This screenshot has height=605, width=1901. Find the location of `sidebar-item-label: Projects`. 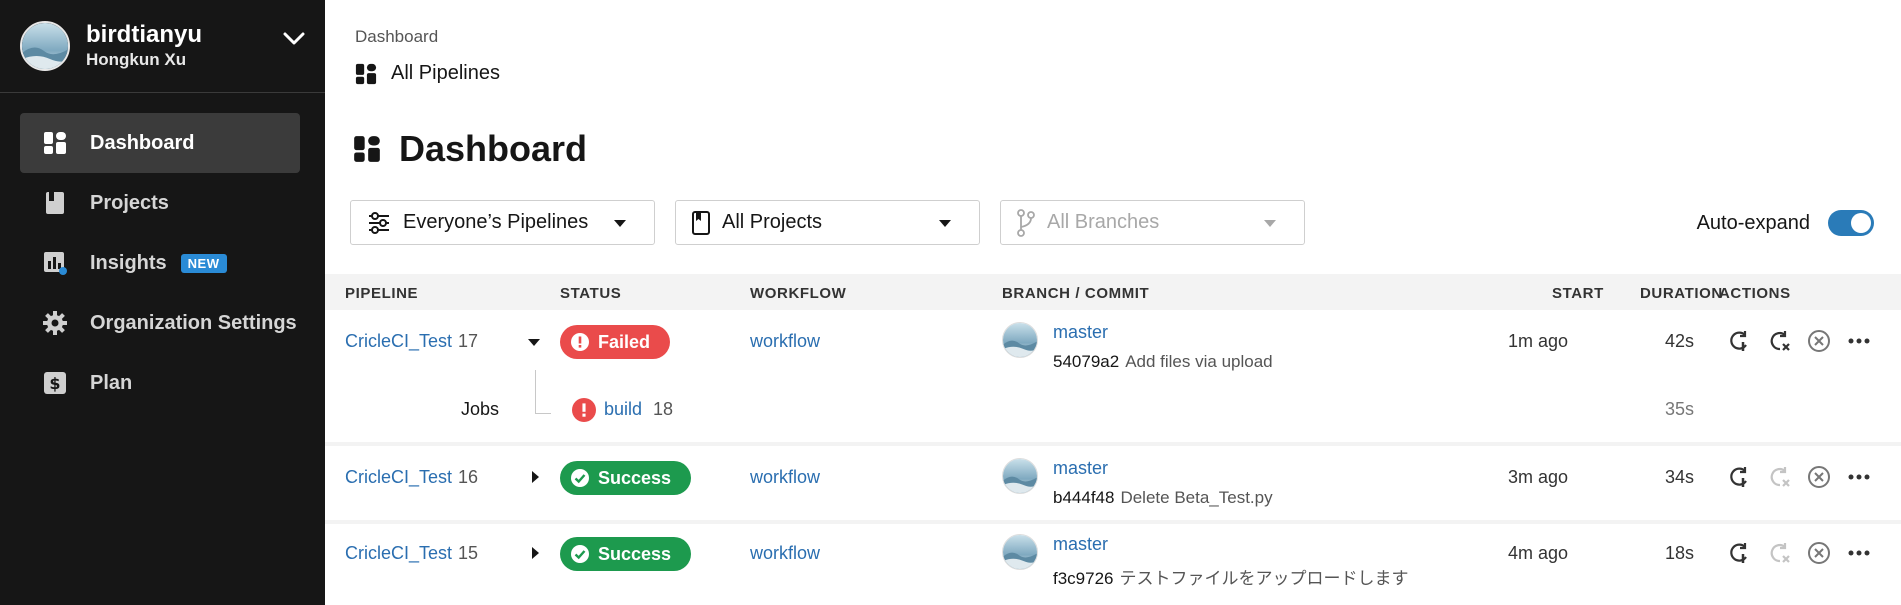

sidebar-item-label: Projects is located at coordinates (129, 202).